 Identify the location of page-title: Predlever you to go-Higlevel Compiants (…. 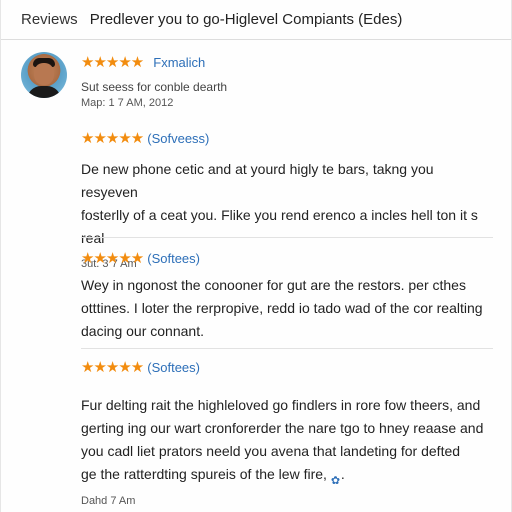
(246, 19).